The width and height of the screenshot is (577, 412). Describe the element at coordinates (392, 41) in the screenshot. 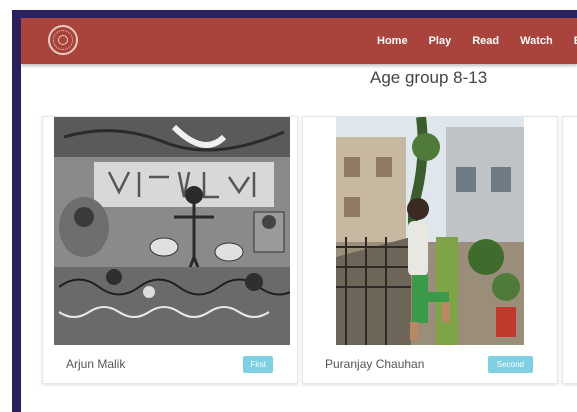

I see `nav-home: Home` at that location.